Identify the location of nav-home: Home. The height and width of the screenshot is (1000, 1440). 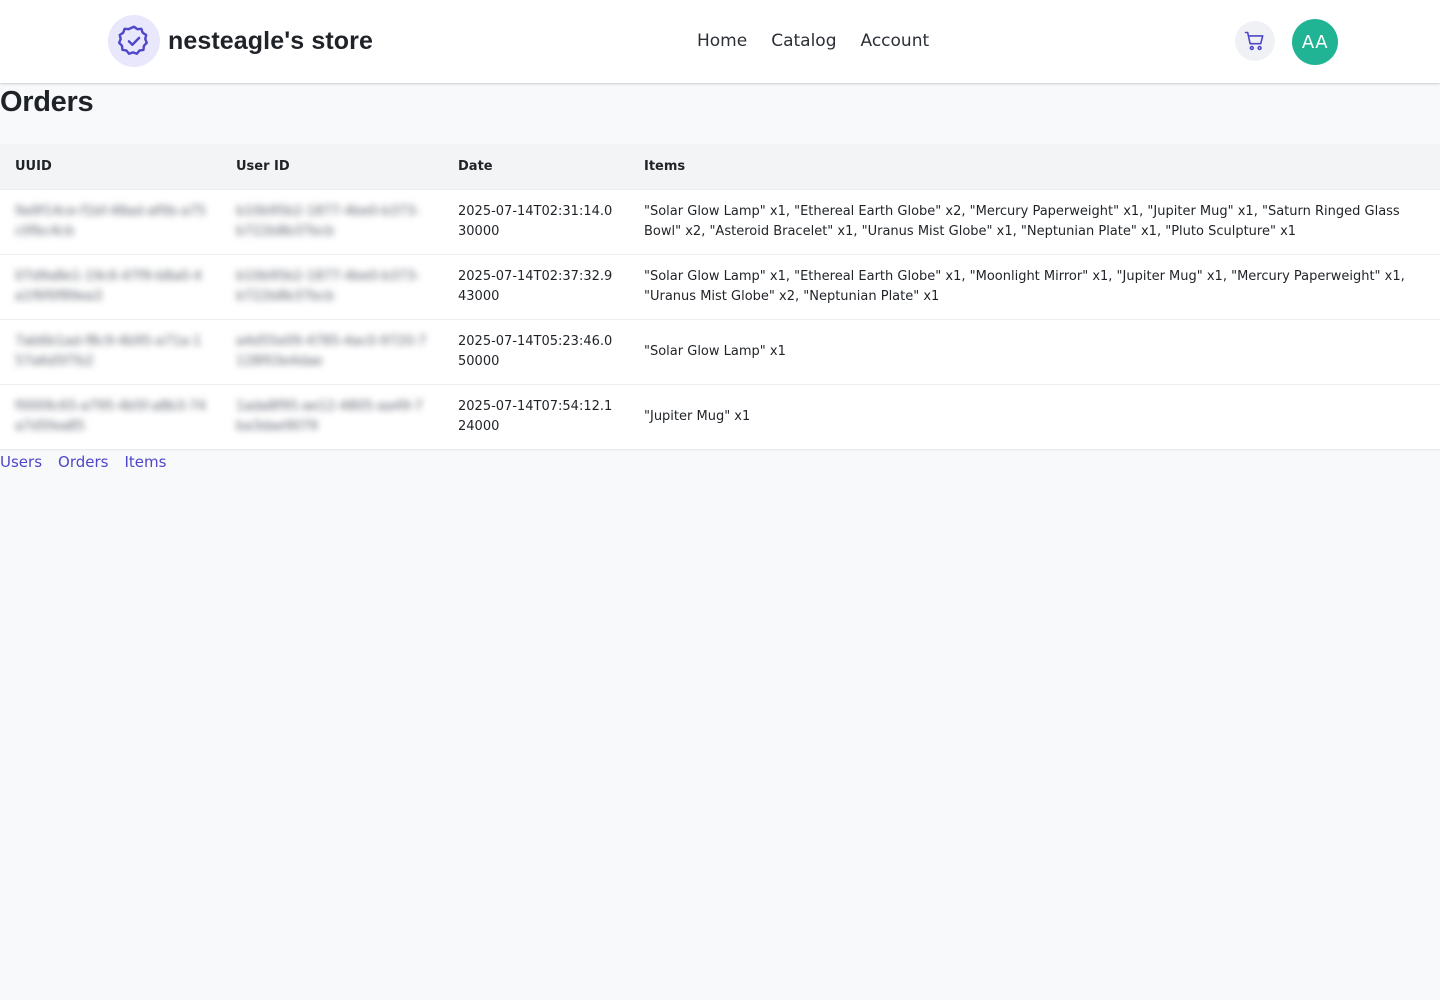
(722, 41).